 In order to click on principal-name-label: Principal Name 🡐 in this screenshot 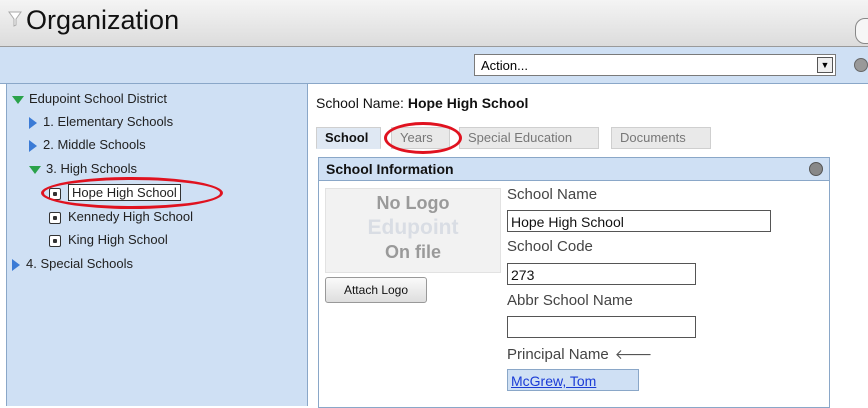, I will do `click(579, 354)`.